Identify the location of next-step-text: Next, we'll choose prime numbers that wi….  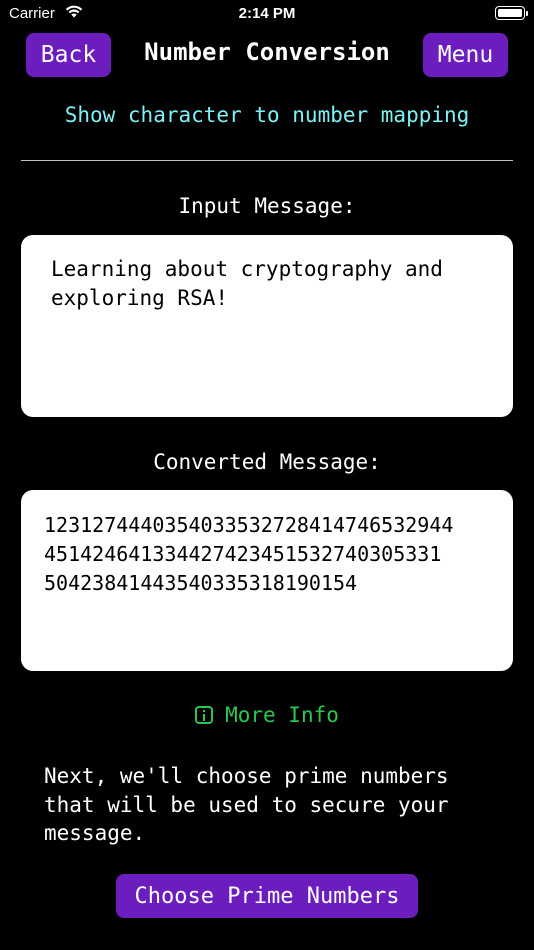
(246, 804).